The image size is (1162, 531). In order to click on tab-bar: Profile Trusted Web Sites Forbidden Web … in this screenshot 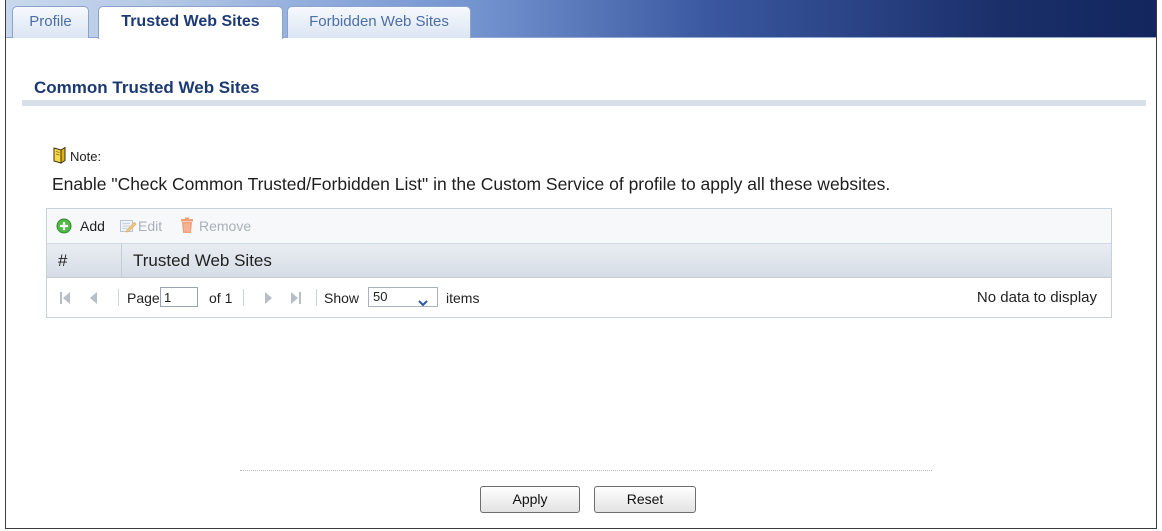, I will do `click(581, 19)`.